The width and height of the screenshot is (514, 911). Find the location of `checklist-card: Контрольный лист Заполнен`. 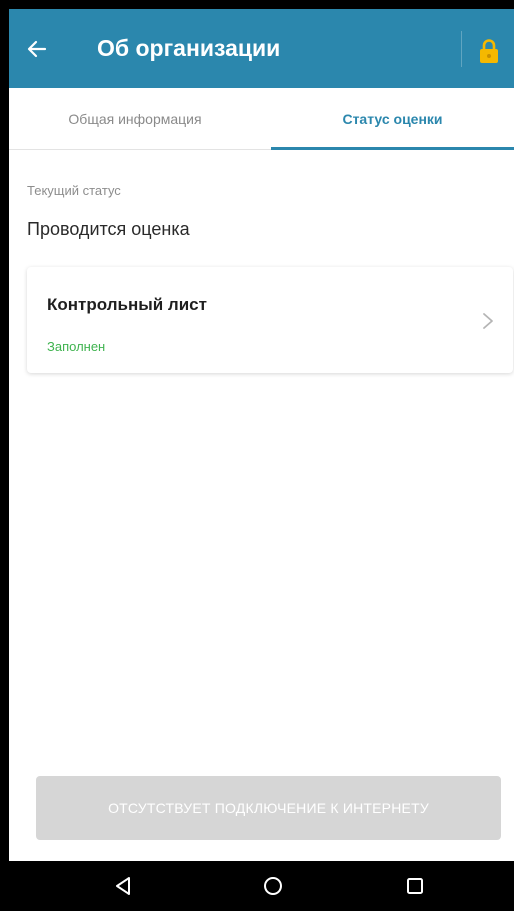

checklist-card: Контрольный лист Заполнен is located at coordinates (270, 320).